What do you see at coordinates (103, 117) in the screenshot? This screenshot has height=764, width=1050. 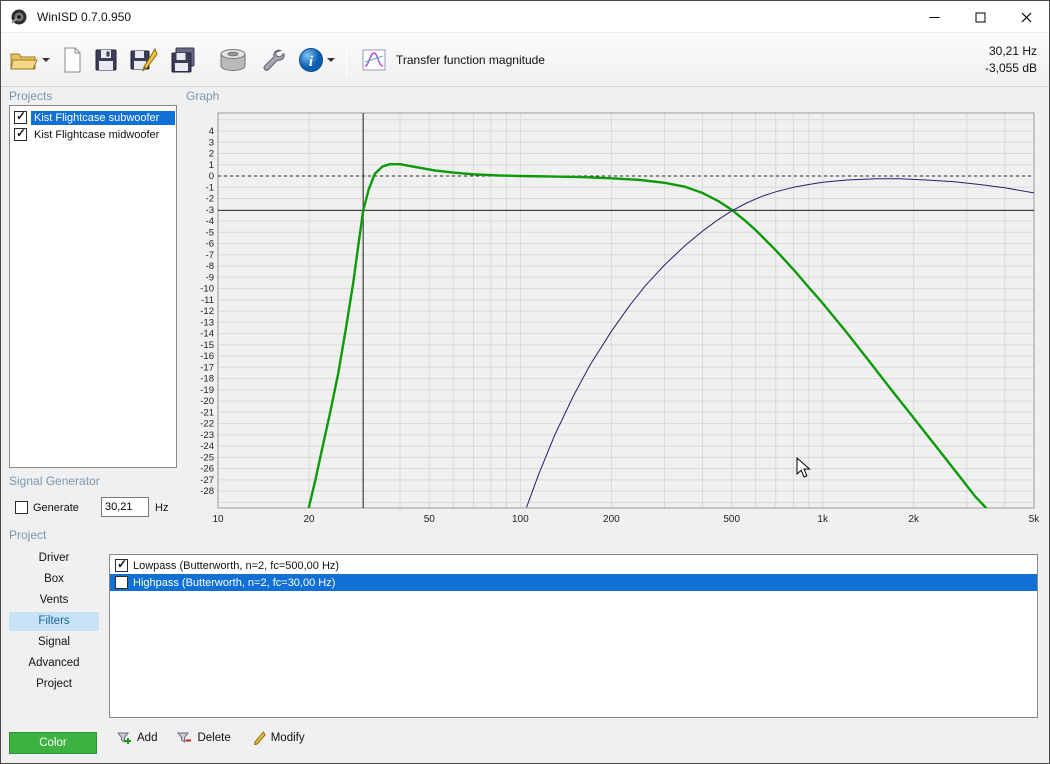 I see `project-item-label: Kist Flightcase subwoofer` at bounding box center [103, 117].